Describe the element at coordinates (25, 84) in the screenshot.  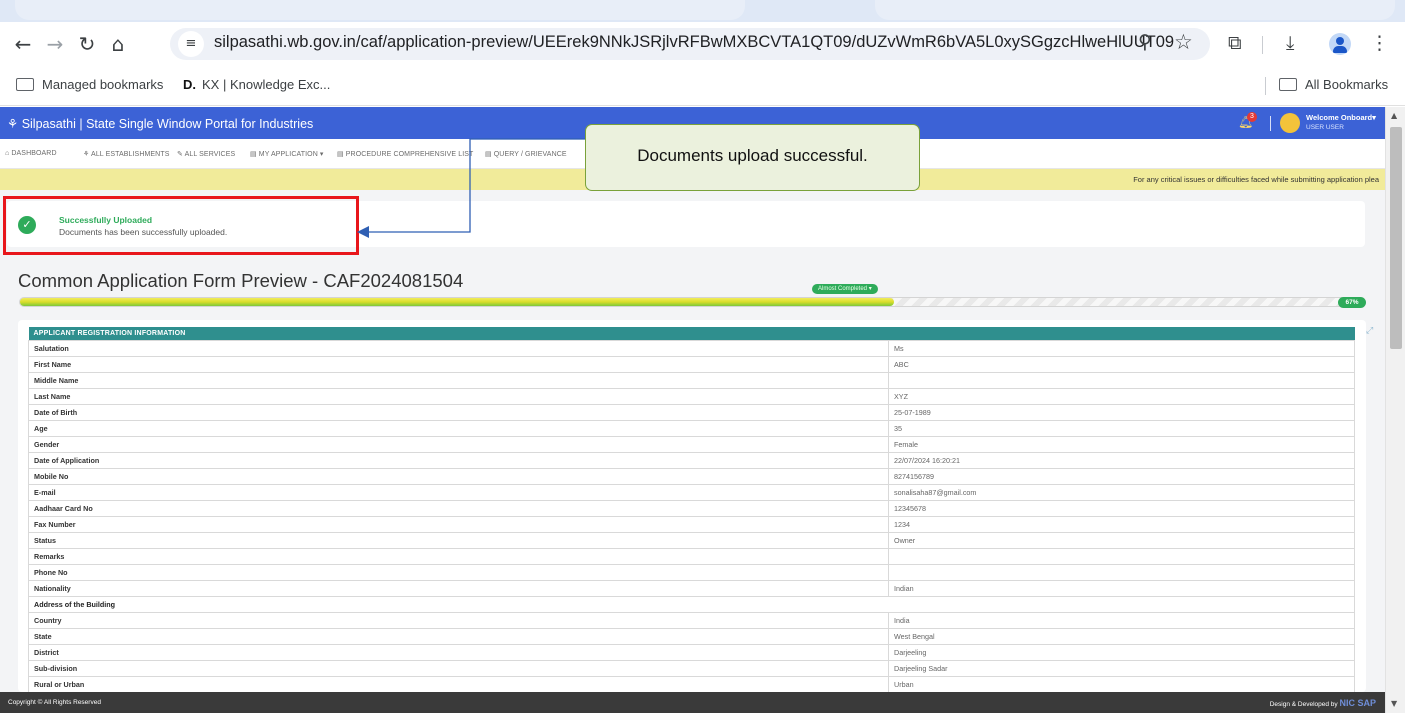
I see `managed-folder-icon` at that location.